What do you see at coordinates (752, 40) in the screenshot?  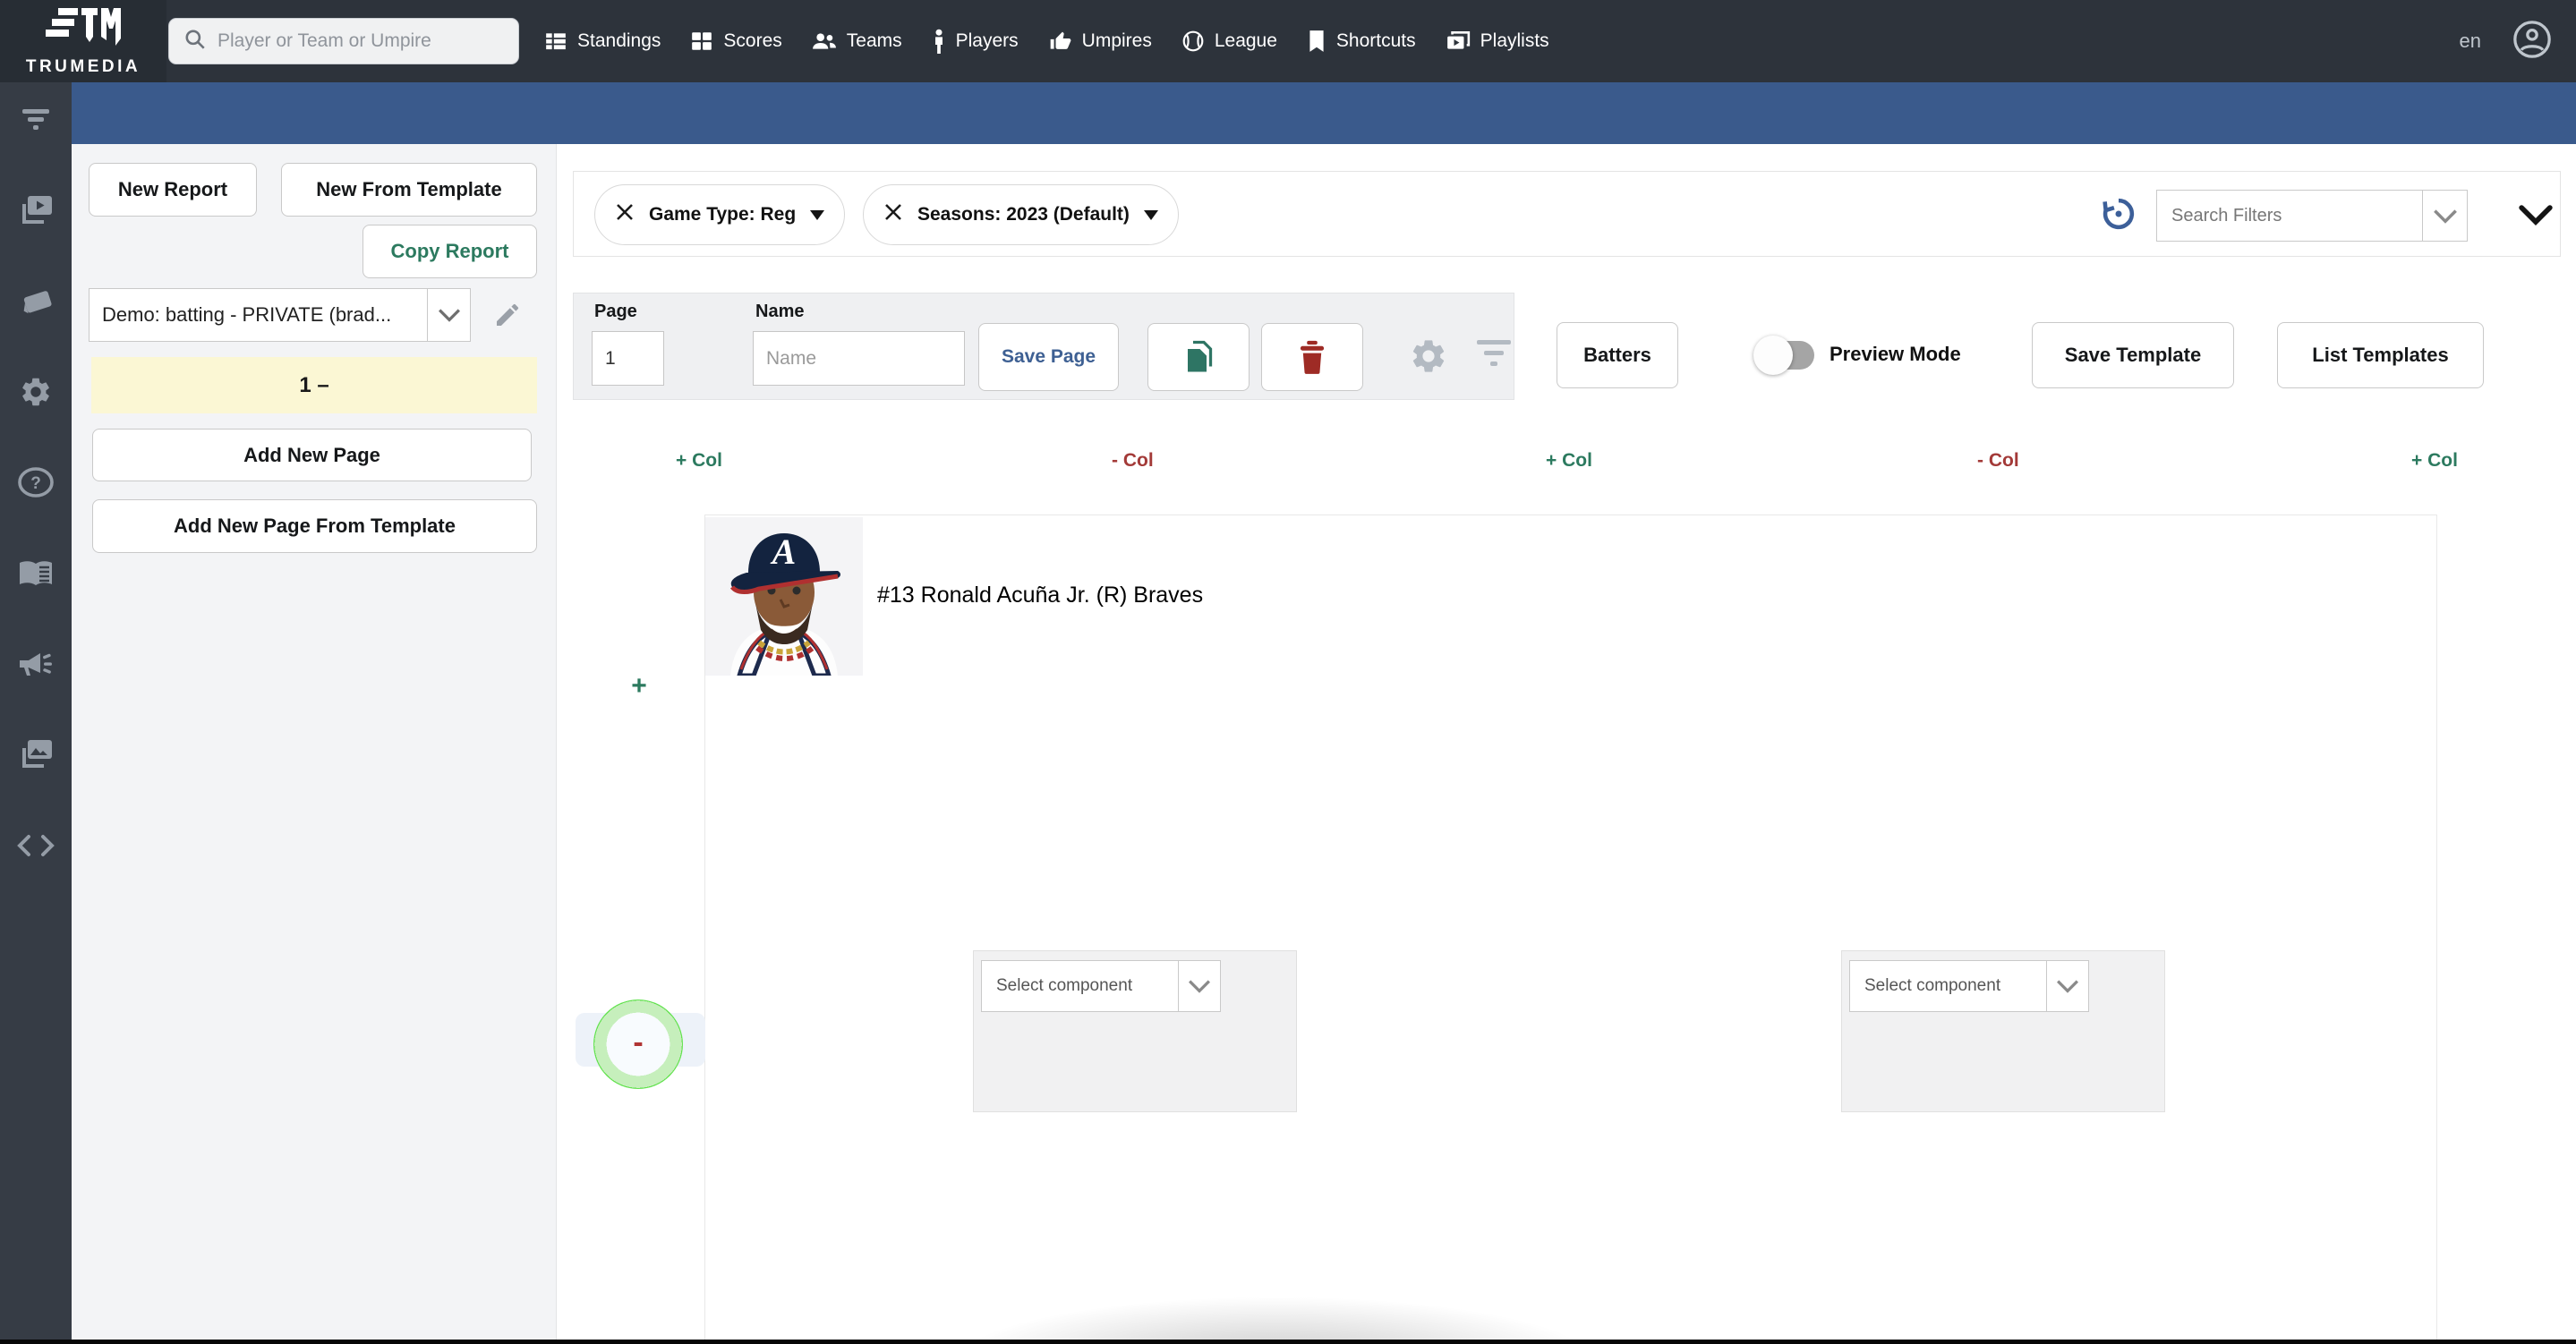 I see `nav-label: Scores` at bounding box center [752, 40].